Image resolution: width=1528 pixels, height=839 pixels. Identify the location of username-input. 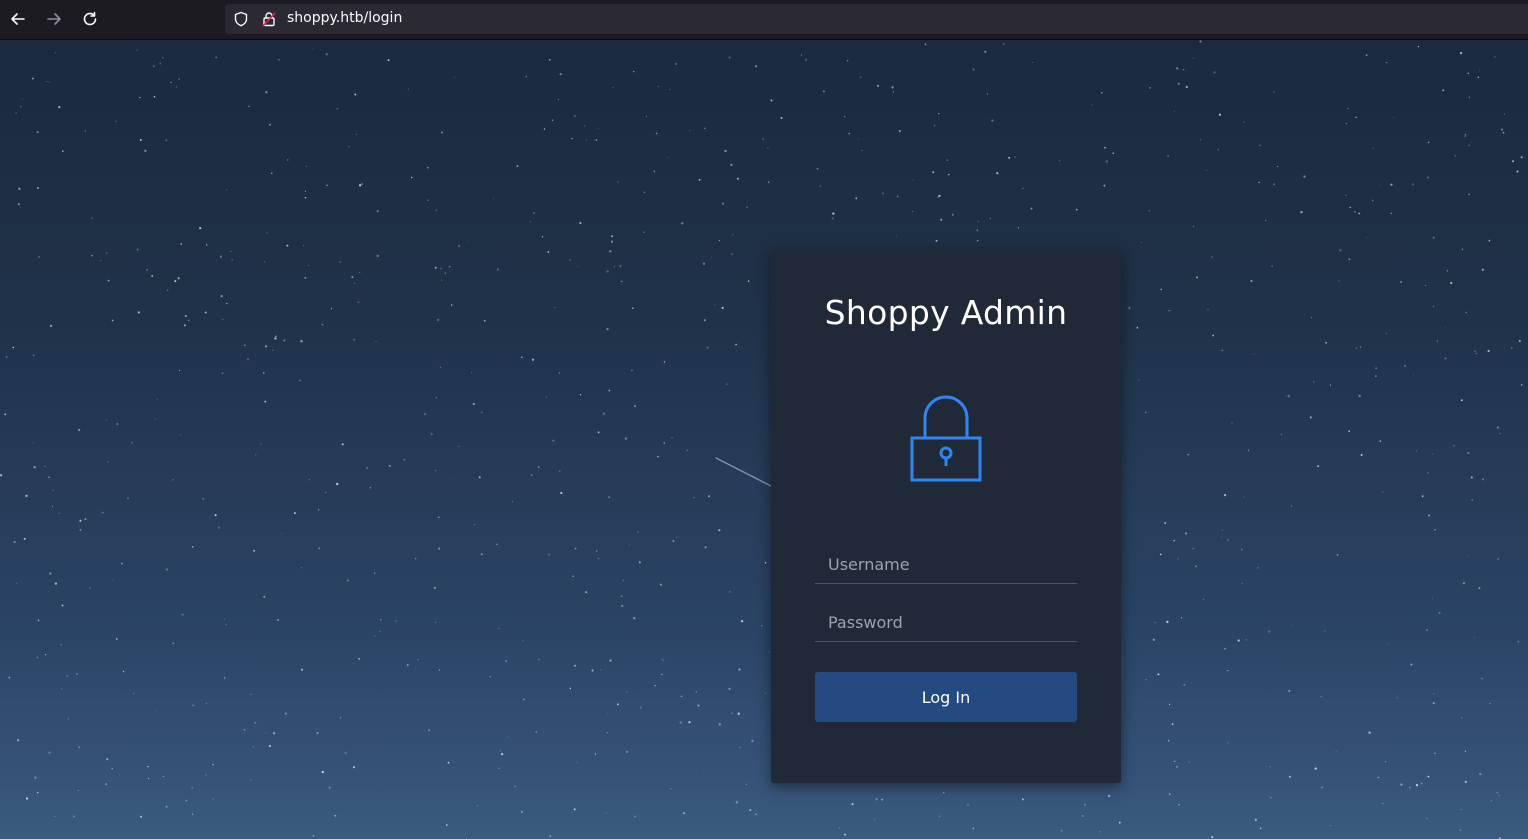
(946, 565).